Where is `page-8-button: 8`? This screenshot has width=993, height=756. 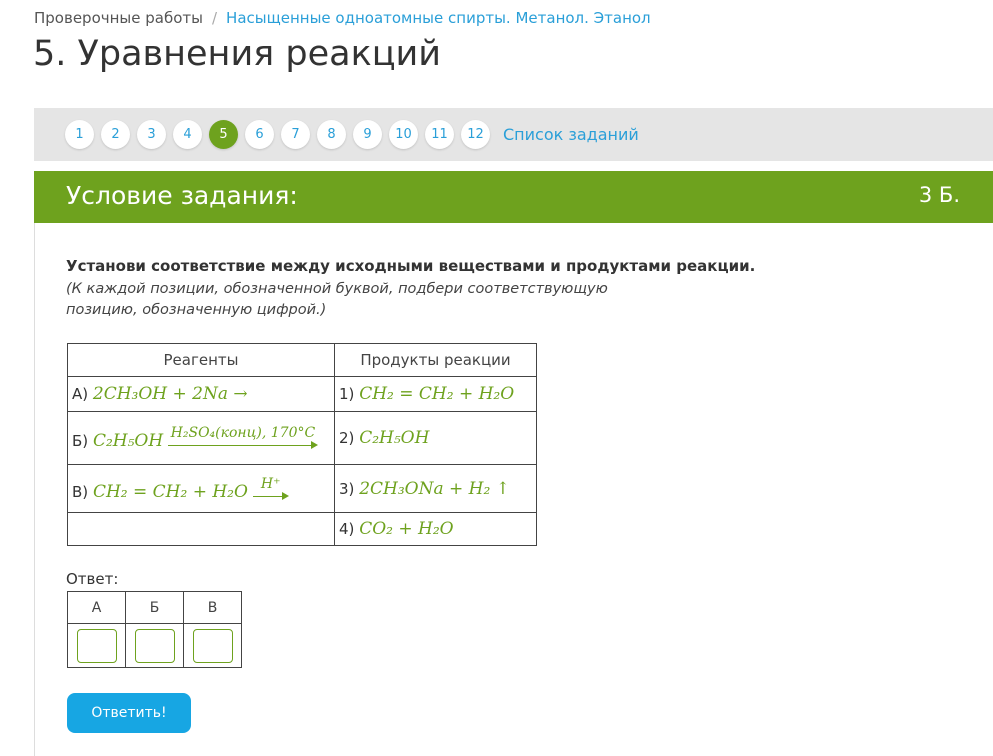 page-8-button: 8 is located at coordinates (331, 134).